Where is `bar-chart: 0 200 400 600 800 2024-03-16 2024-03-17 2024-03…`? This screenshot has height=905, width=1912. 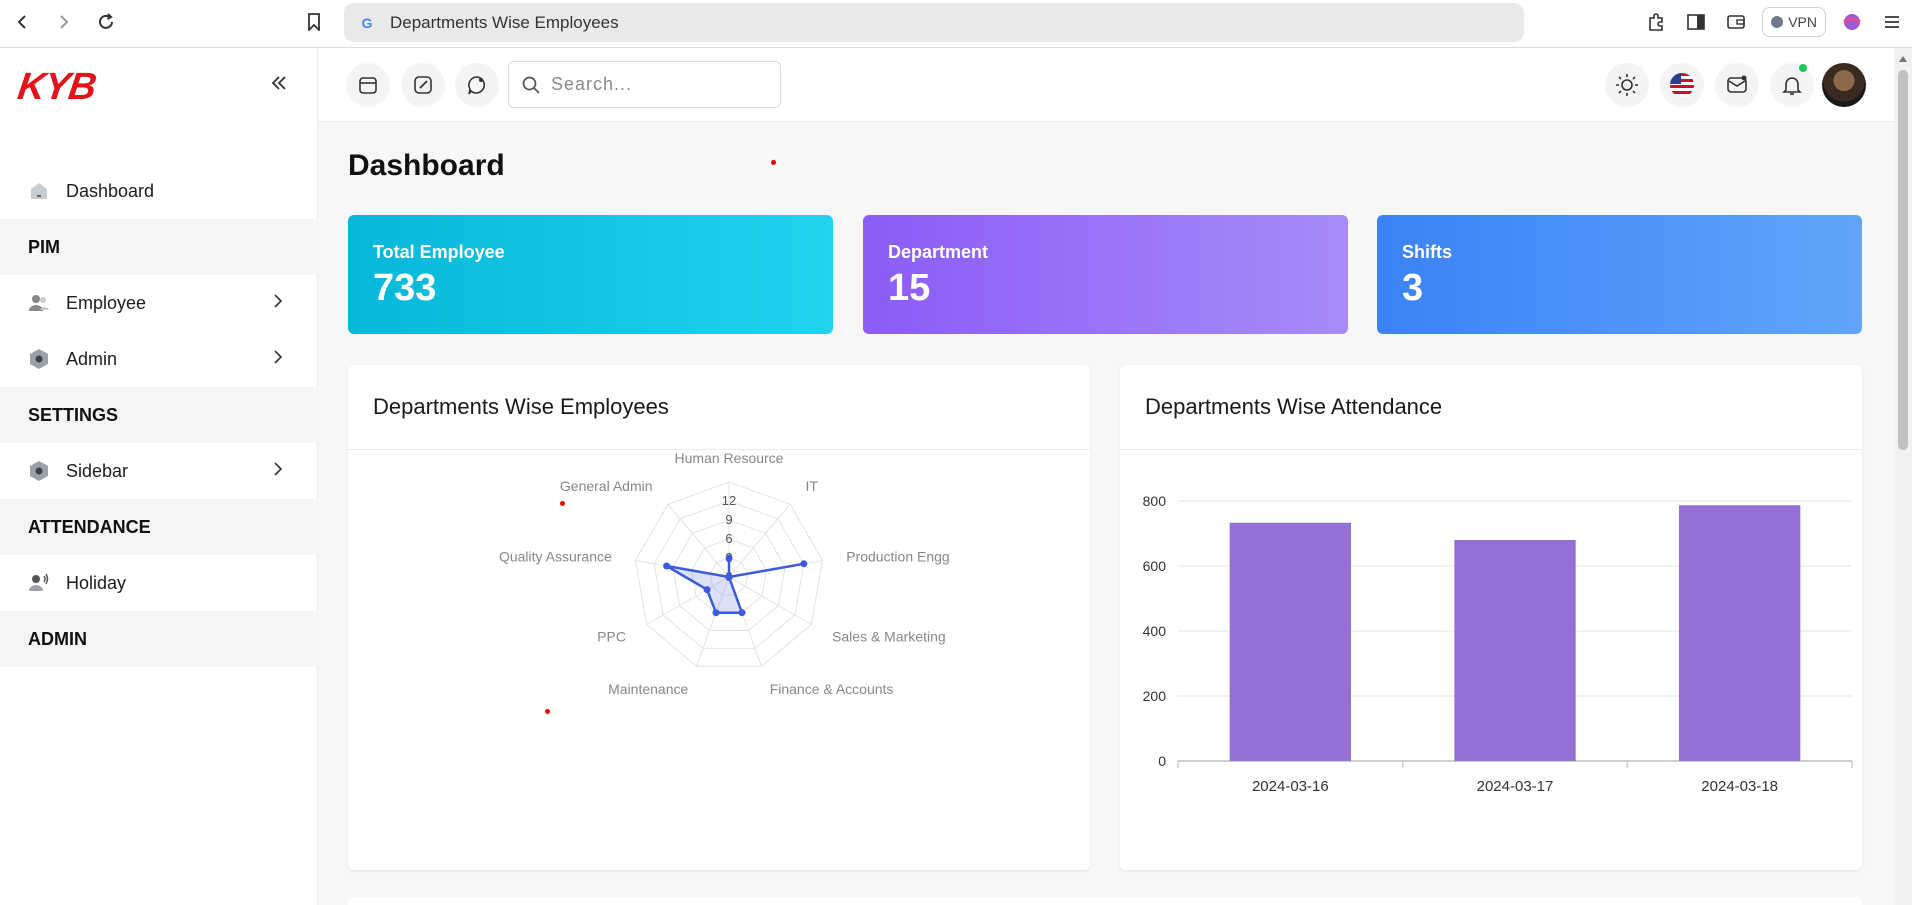
bar-chart: 0 200 400 600 800 2024-03-16 2024-03-17 2024-03… is located at coordinates (1498, 644).